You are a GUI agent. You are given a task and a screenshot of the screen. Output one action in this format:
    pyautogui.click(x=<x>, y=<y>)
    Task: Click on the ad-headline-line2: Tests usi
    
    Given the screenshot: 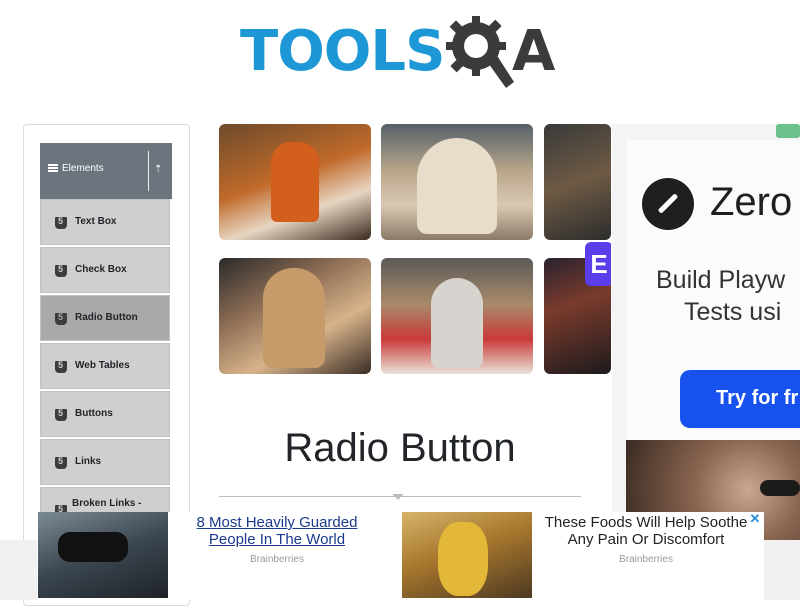 What is the action you would take?
    pyautogui.click(x=733, y=312)
    